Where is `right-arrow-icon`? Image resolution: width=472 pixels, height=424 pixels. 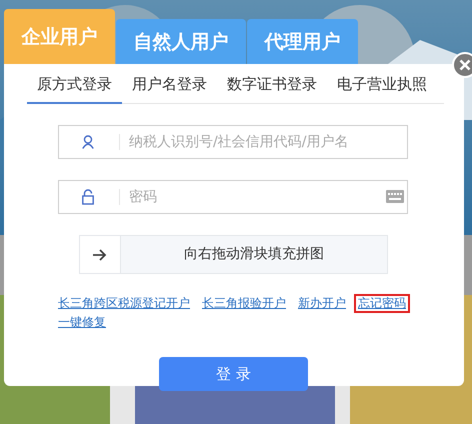 right-arrow-icon is located at coordinates (100, 254).